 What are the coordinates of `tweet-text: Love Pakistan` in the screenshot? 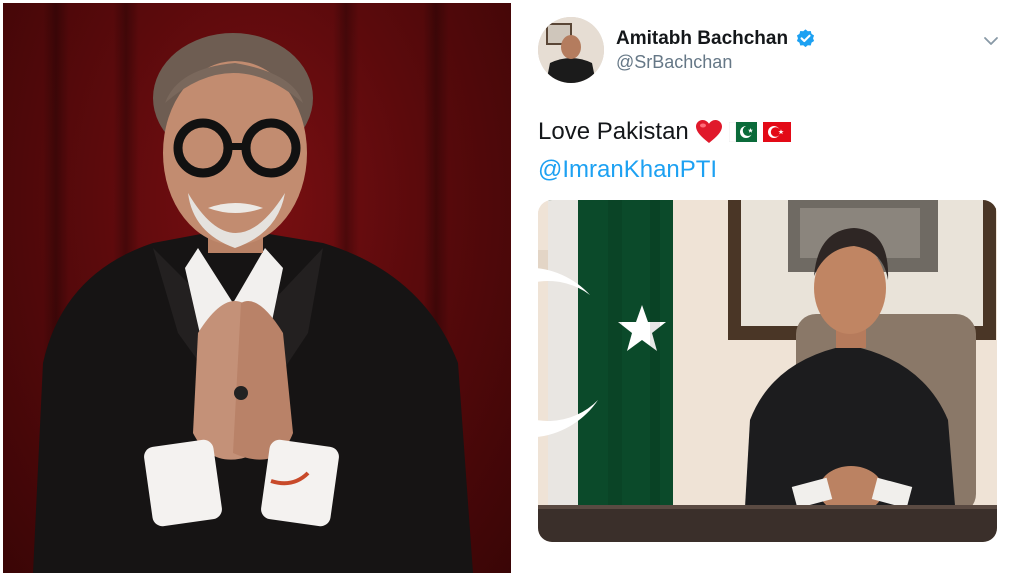 It's located at (664, 132).